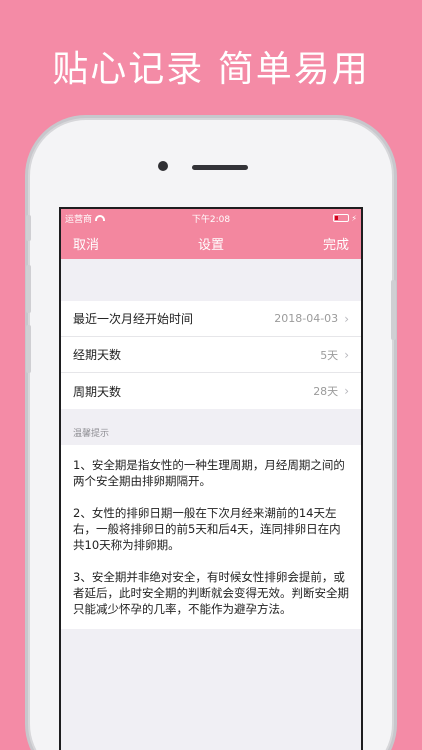 This screenshot has height=750, width=422. Describe the element at coordinates (220, 167) in the screenshot. I see `earpiece-speaker` at that location.